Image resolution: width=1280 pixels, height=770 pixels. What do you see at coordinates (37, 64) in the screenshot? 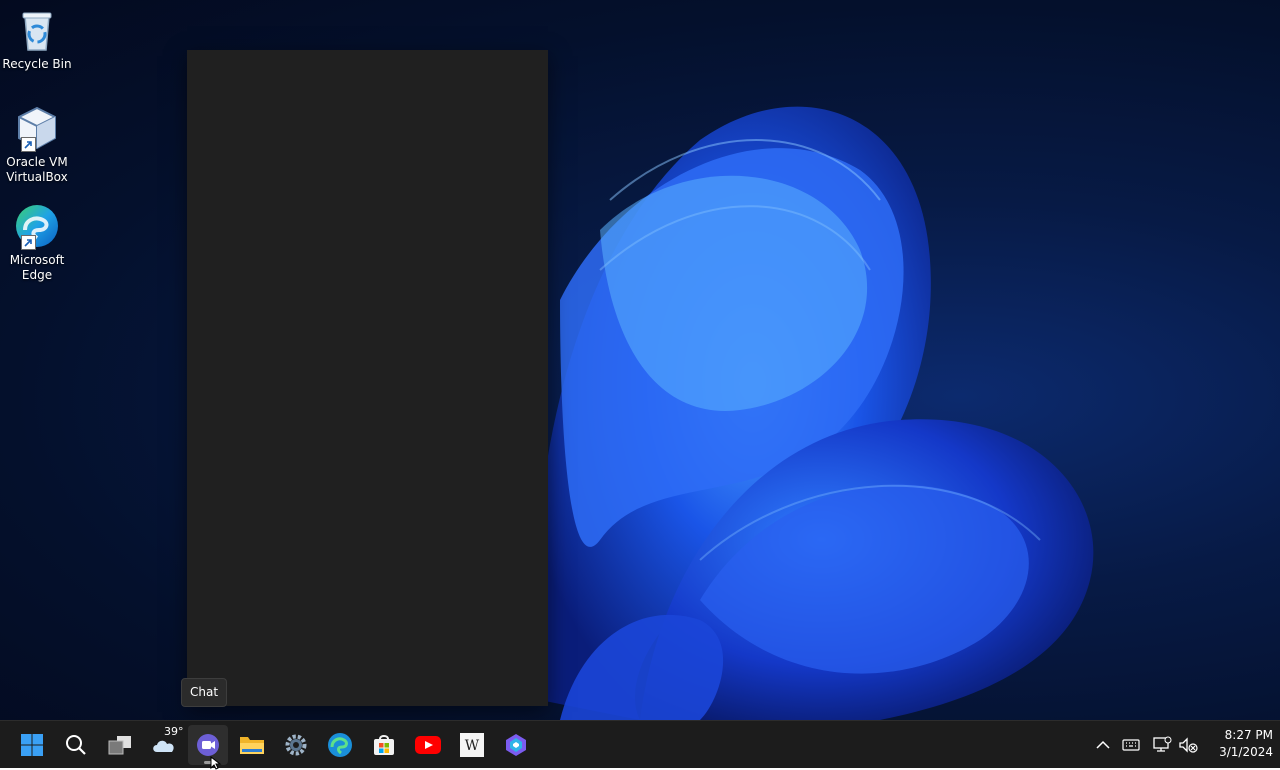
I see `recycle-bin-label: Recycle Bin` at bounding box center [37, 64].